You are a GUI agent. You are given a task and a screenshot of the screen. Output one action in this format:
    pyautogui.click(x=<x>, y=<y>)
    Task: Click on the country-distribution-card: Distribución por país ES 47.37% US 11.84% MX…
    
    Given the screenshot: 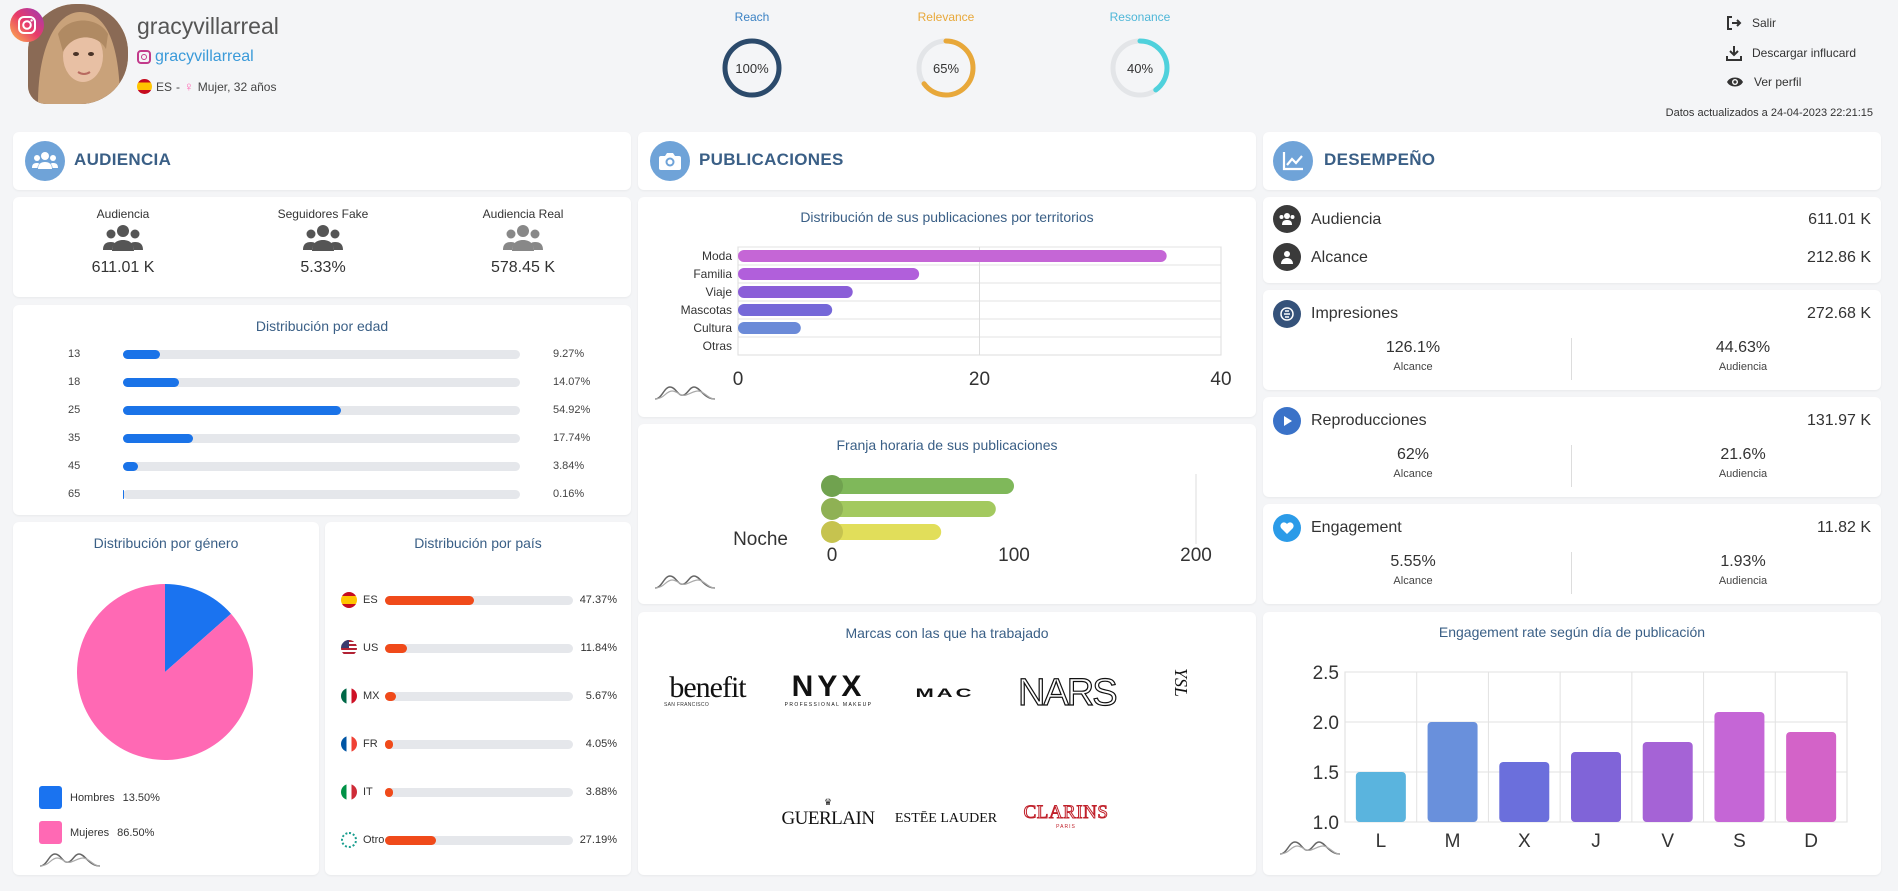 What is the action you would take?
    pyautogui.click(x=478, y=698)
    